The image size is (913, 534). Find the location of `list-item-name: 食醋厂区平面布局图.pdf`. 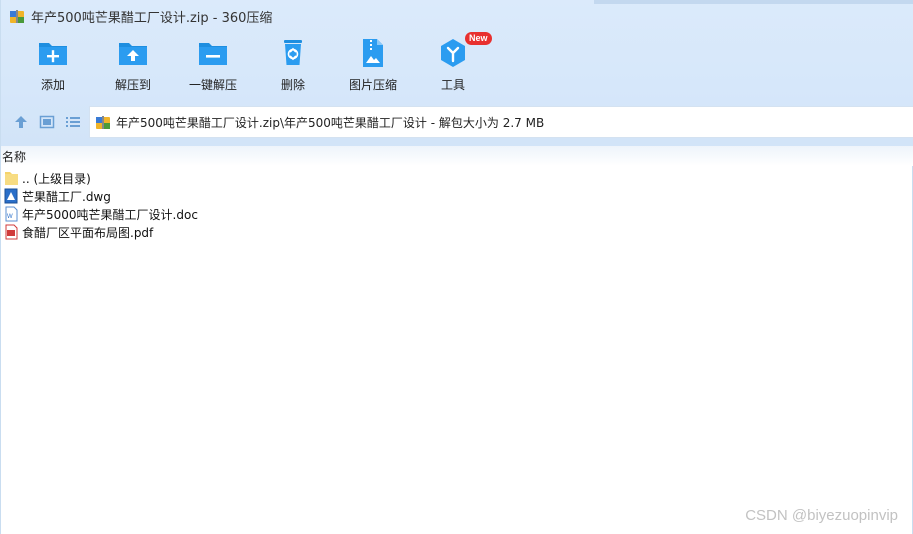

list-item-name: 食醋厂区平面布局图.pdf is located at coordinates (88, 232).